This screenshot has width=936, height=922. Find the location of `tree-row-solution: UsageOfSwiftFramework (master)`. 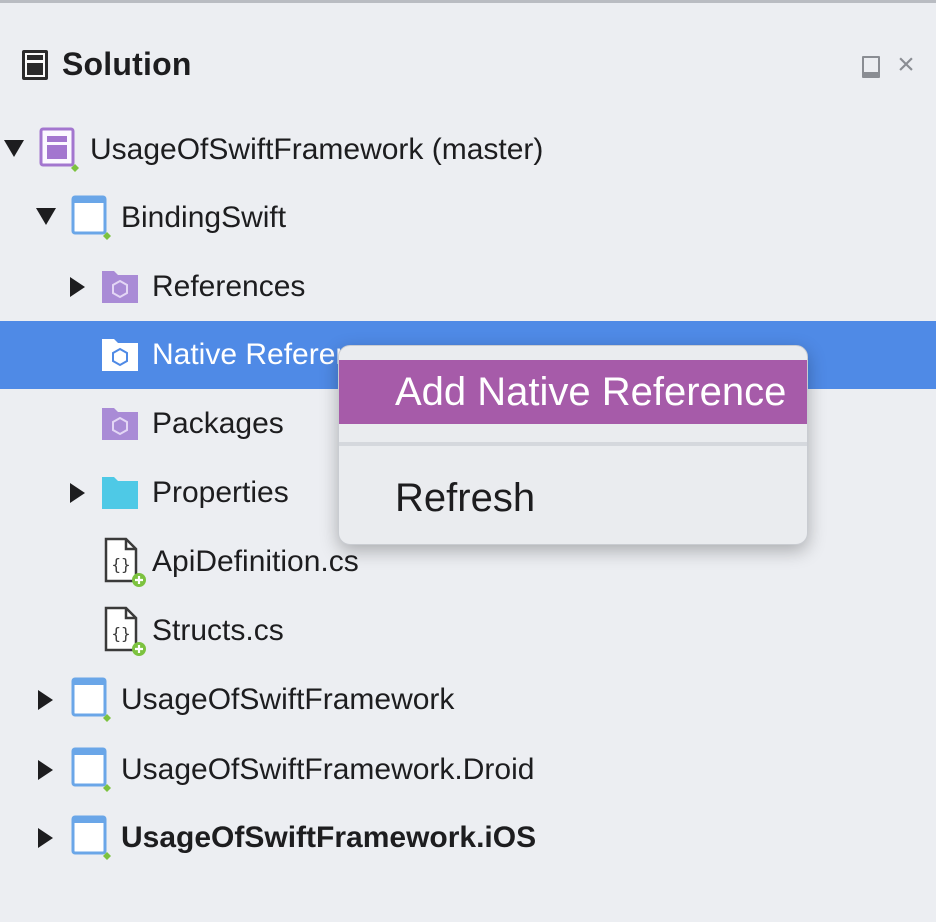

tree-row-solution: UsageOfSwiftFramework (master) is located at coordinates (468, 150).